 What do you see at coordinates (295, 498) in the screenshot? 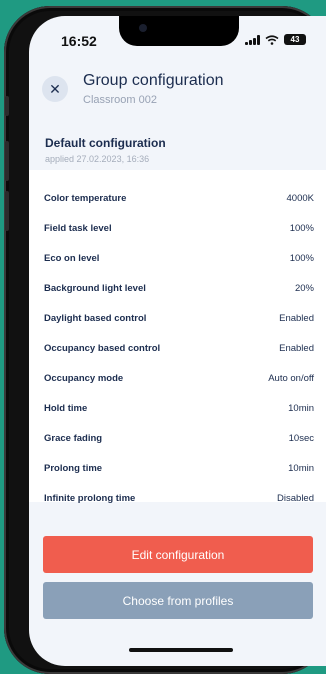
I see `setting-value: Disabled` at bounding box center [295, 498].